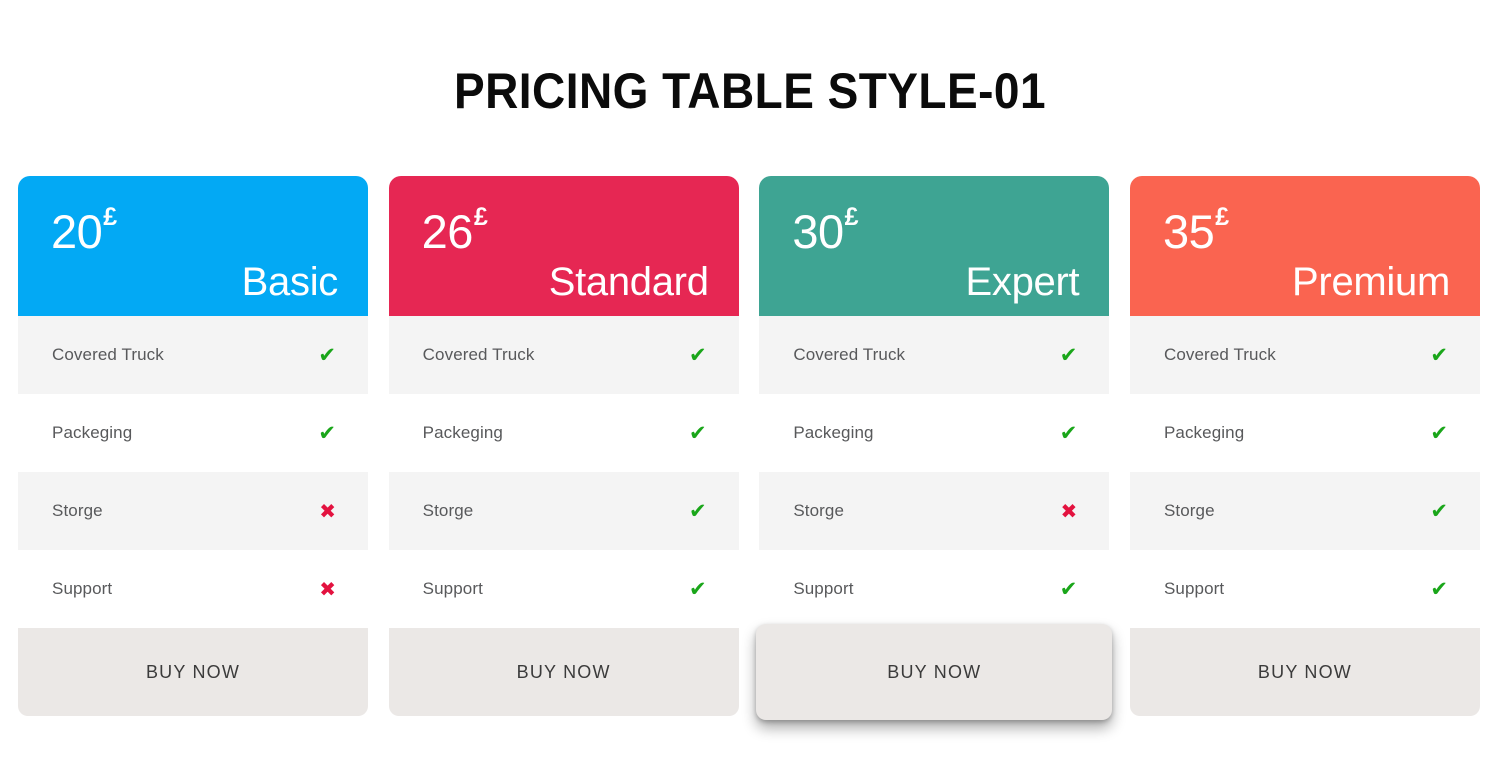 The image size is (1500, 768). Describe the element at coordinates (563, 246) in the screenshot. I see `card-header: 26£ Standard` at that location.